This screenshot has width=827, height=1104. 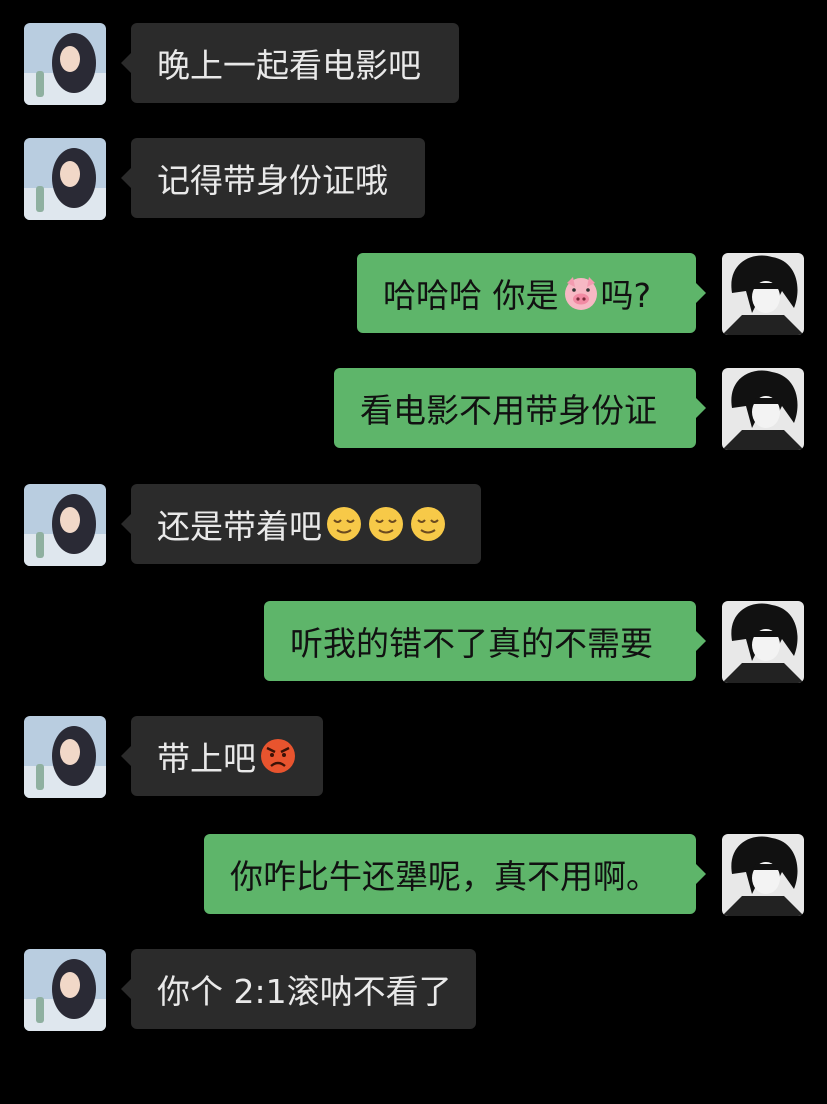 I want to click on angry-face-icon, so click(x=278, y=756).